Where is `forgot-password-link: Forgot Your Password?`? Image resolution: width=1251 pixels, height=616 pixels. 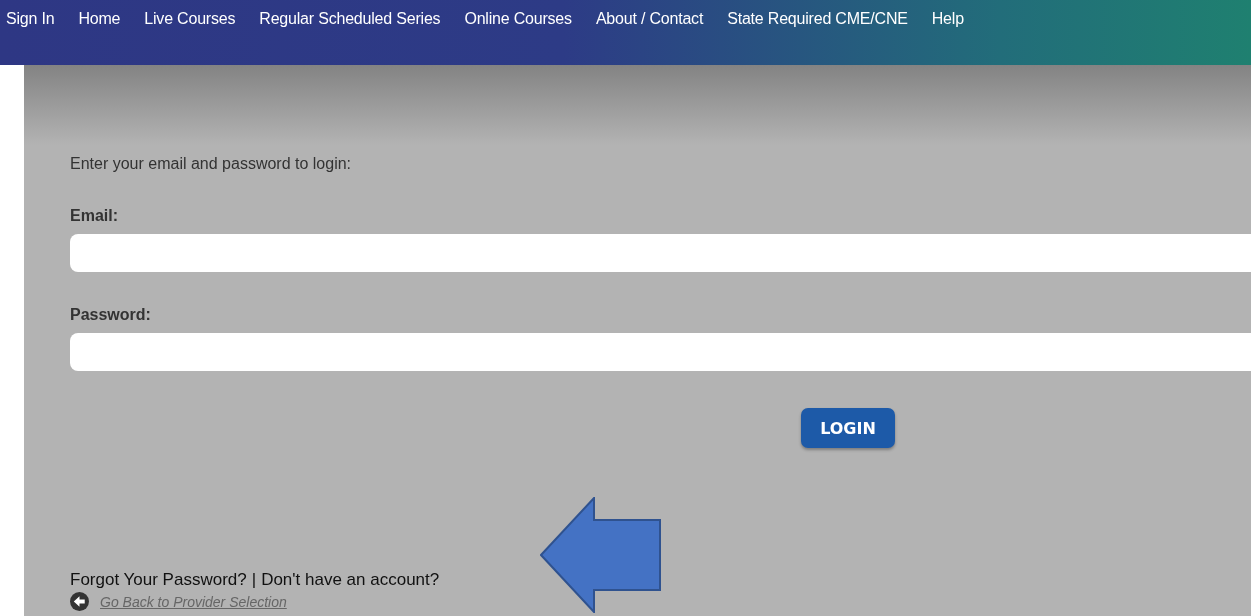 forgot-password-link: Forgot Your Password? is located at coordinates (158, 580).